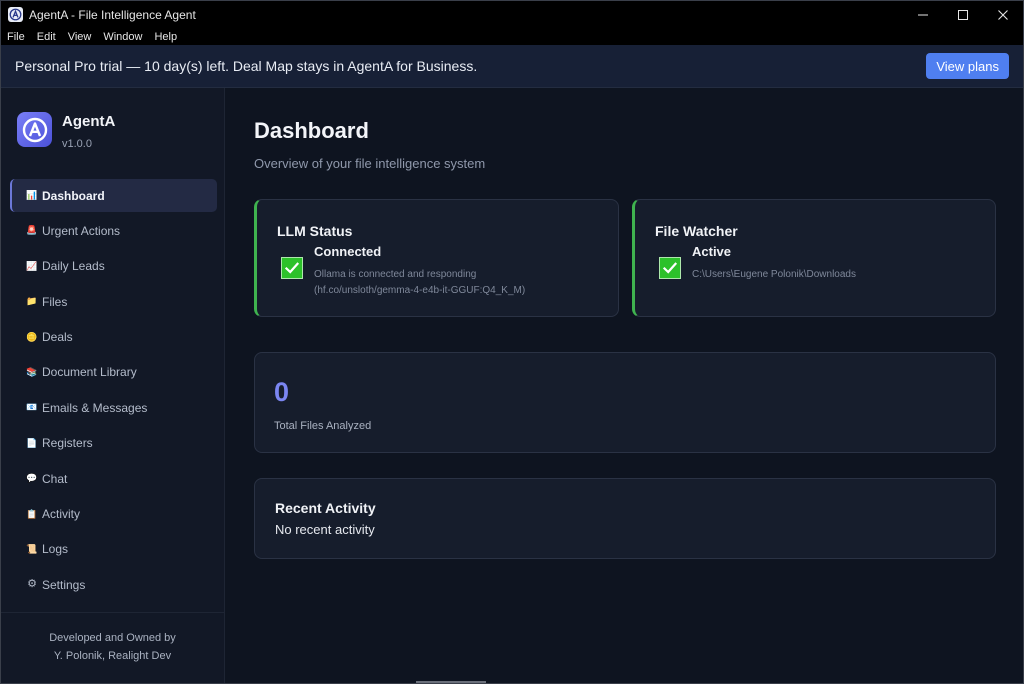  What do you see at coordinates (57, 337) in the screenshot?
I see `sidebar-item-label: Deals` at bounding box center [57, 337].